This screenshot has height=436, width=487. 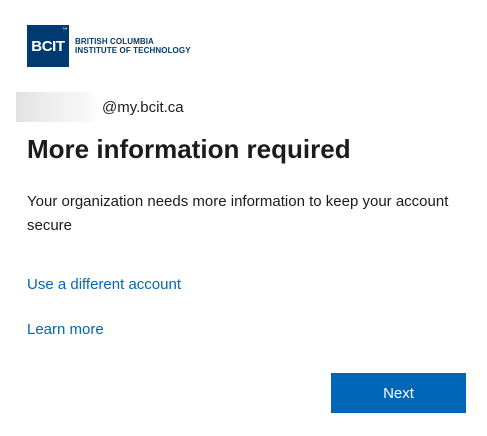 I want to click on logo-mark-text: BCIT, so click(x=48, y=46).